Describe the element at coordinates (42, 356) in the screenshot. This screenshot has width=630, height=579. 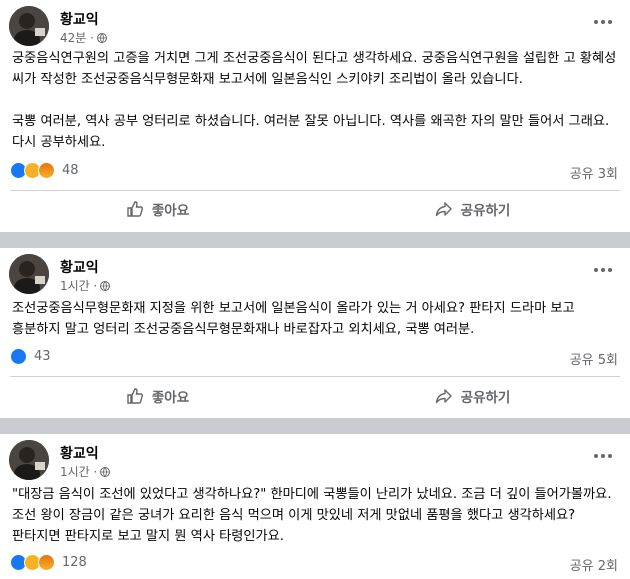
I see `reaction-count: 43` at that location.